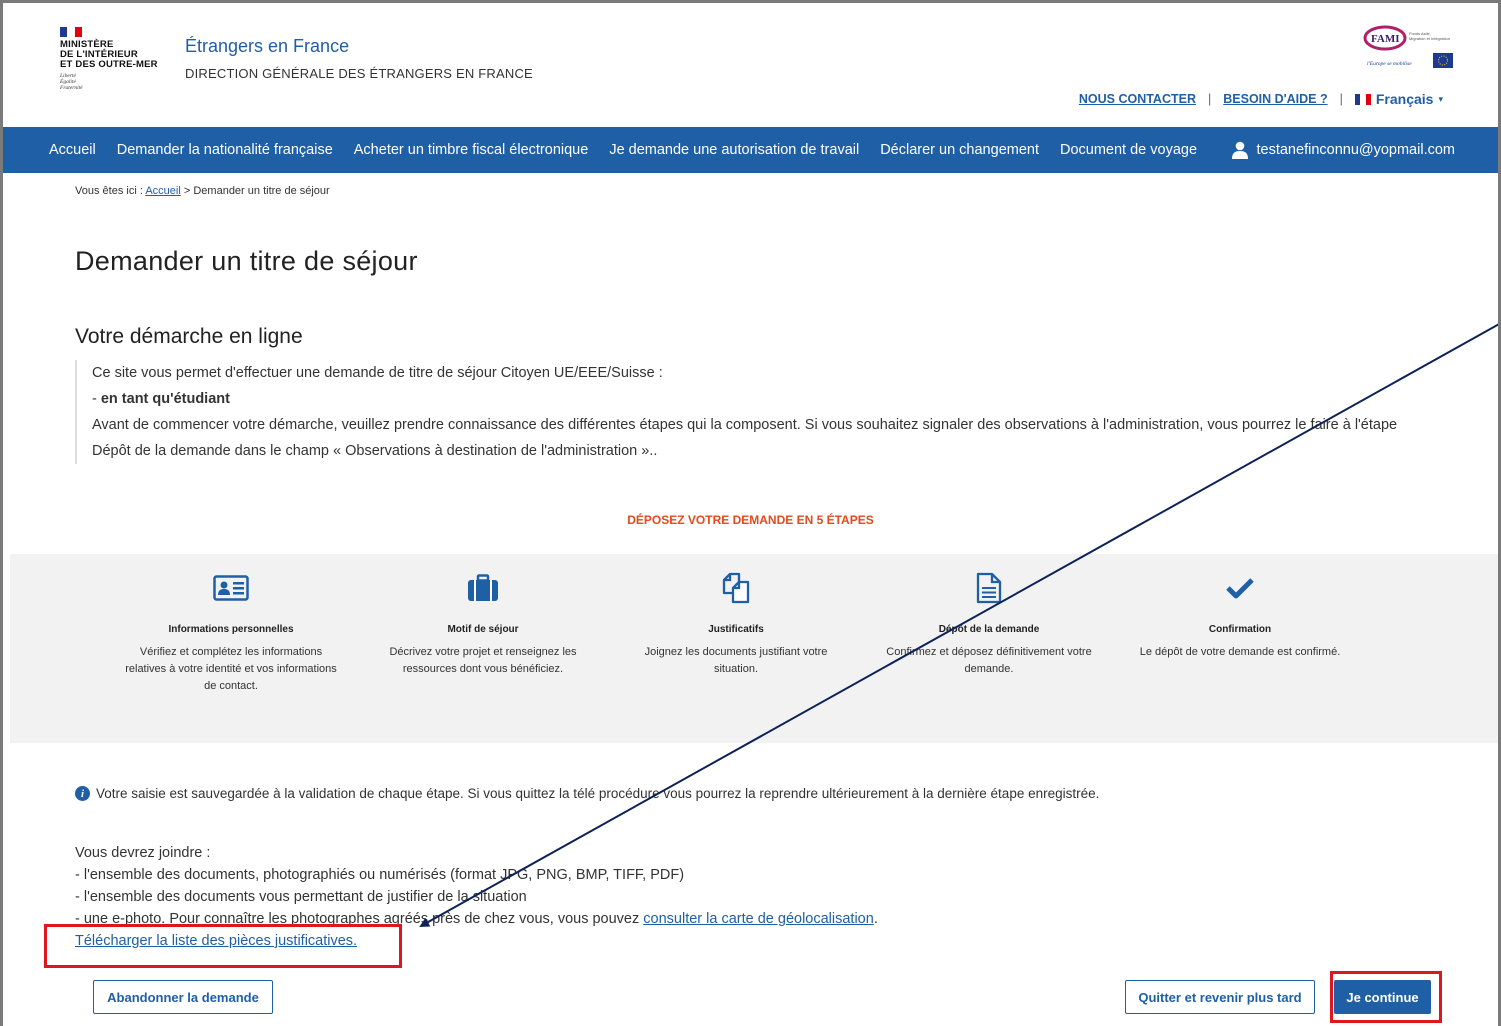  Describe the element at coordinates (736, 588) in the screenshot. I see `copy-files-icon` at that location.